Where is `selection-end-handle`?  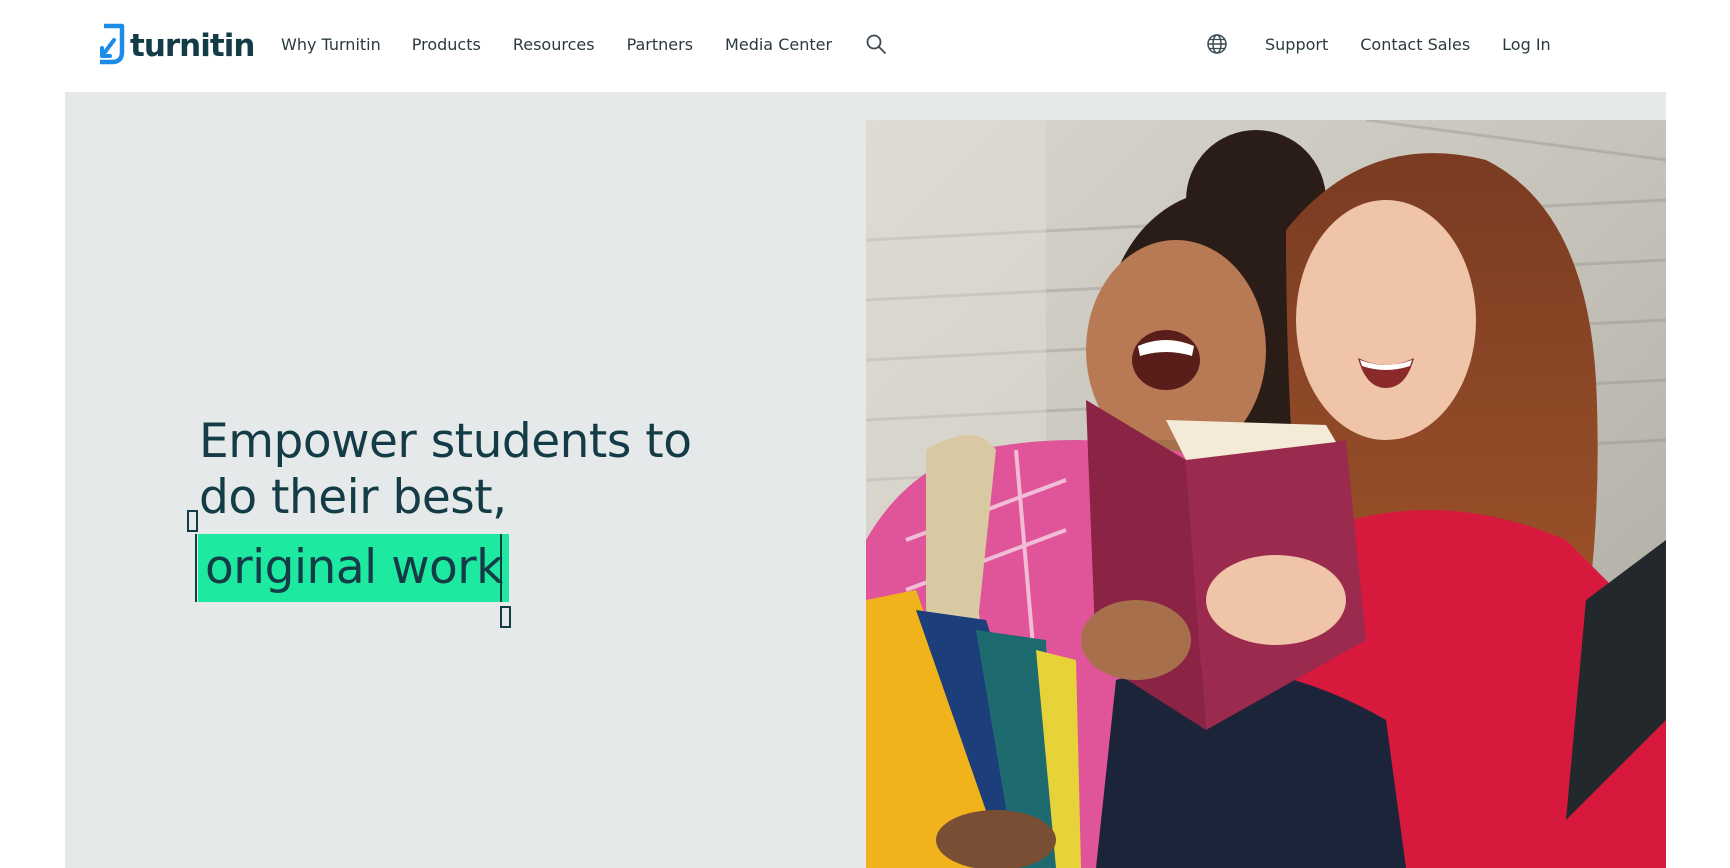
selection-end-handle is located at coordinates (505, 617).